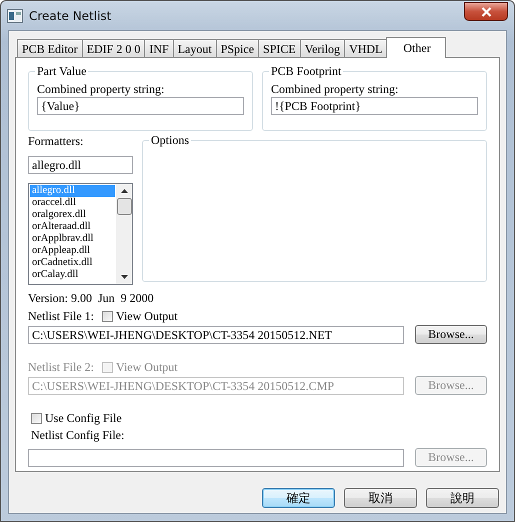 The width and height of the screenshot is (515, 522). I want to click on formatter-list: allegro.dll oraccel.dll oralgorex.dll orAlteraad.dll orApplbrav.dll orAppleap.dll orCadnetix.dll orCalay.dll, so click(80, 234).